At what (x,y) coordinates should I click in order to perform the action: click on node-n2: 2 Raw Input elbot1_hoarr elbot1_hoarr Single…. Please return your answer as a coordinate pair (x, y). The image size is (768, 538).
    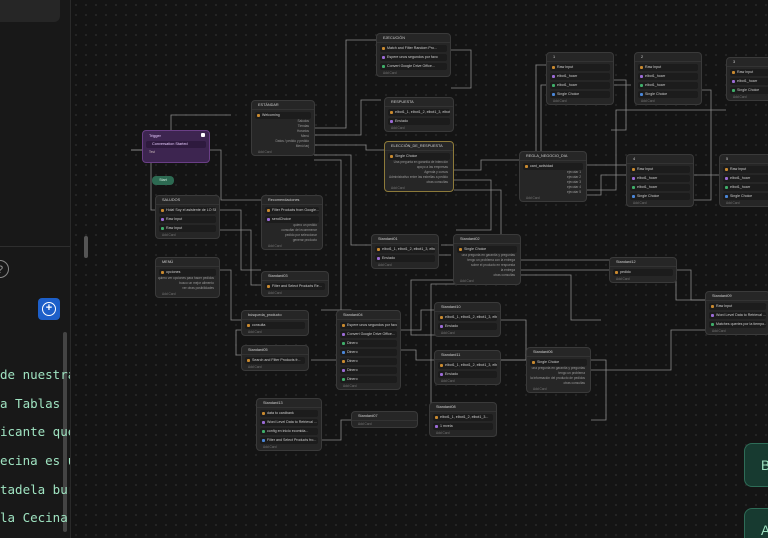
    Looking at the image, I should click on (668, 78).